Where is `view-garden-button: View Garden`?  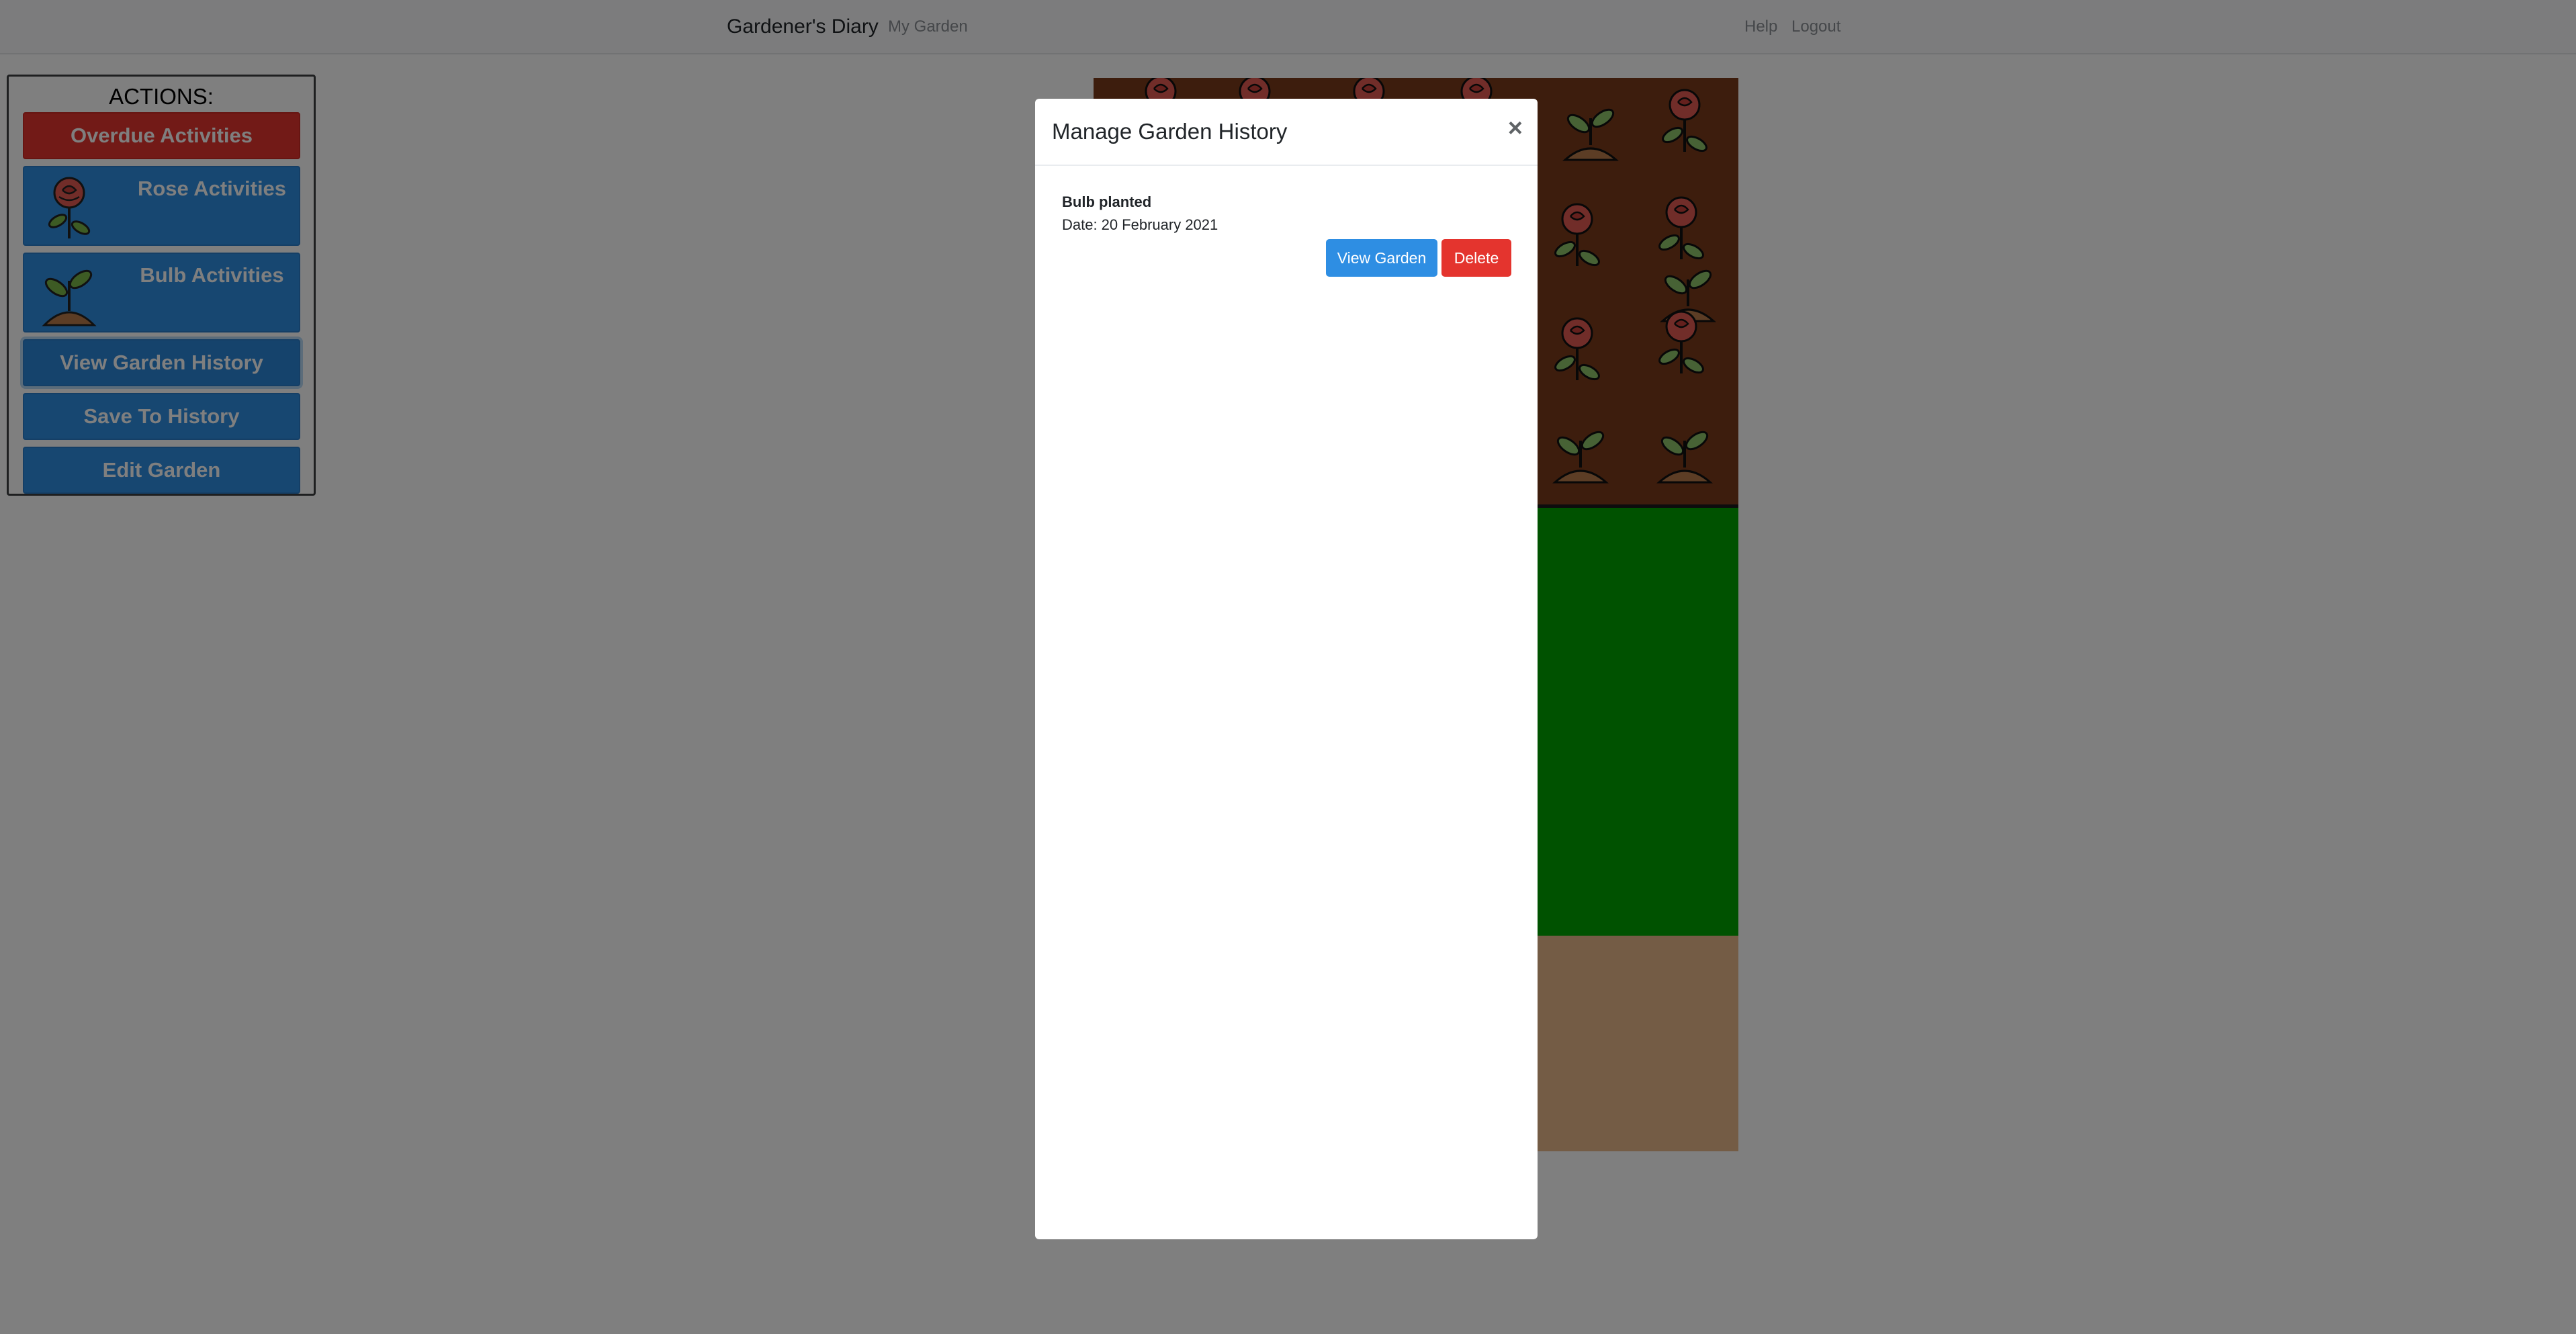 view-garden-button: View Garden is located at coordinates (1382, 258).